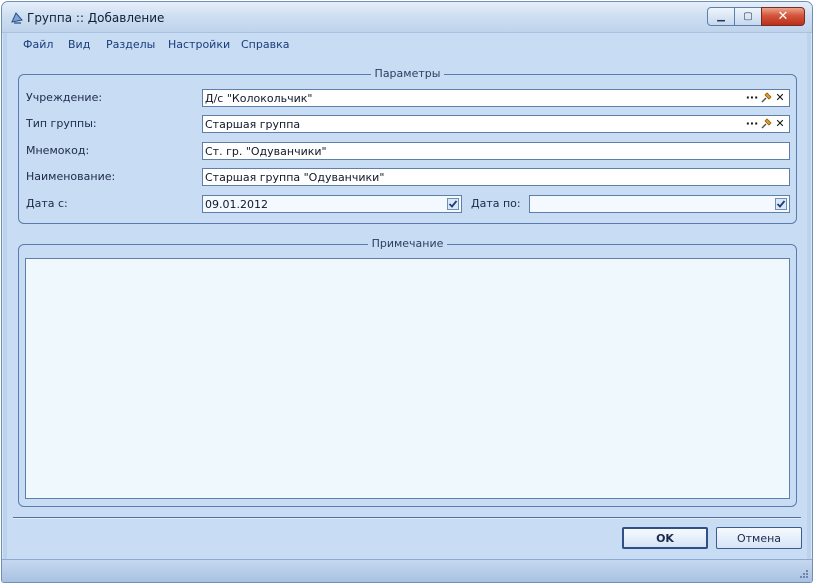 The height and width of the screenshot is (586, 814). Describe the element at coordinates (236, 204) in the screenshot. I see `date-from-value: 09.01.2012` at that location.